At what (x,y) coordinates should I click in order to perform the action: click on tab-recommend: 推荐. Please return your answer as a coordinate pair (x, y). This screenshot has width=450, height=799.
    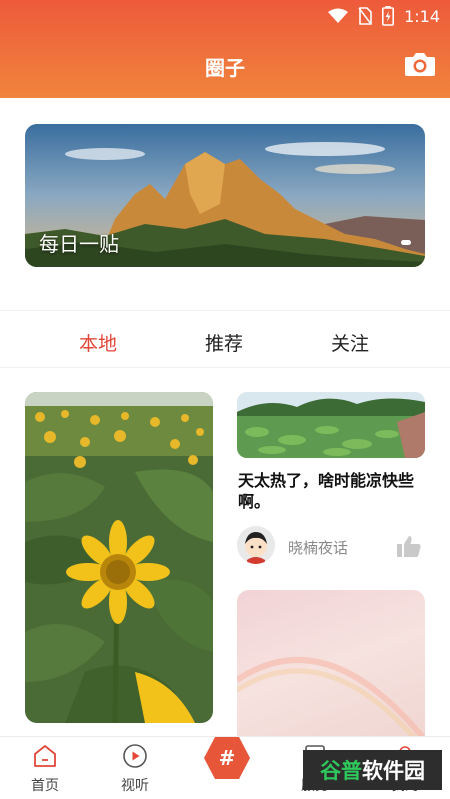
    Looking at the image, I should click on (224, 342).